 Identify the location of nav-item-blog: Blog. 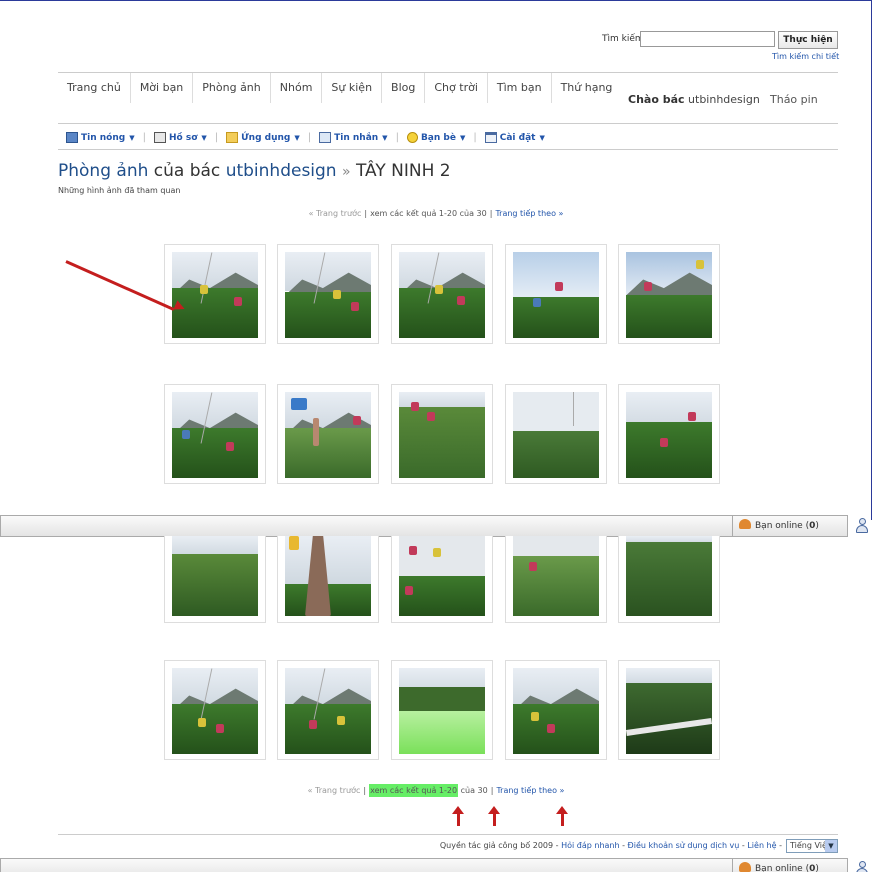
(404, 88).